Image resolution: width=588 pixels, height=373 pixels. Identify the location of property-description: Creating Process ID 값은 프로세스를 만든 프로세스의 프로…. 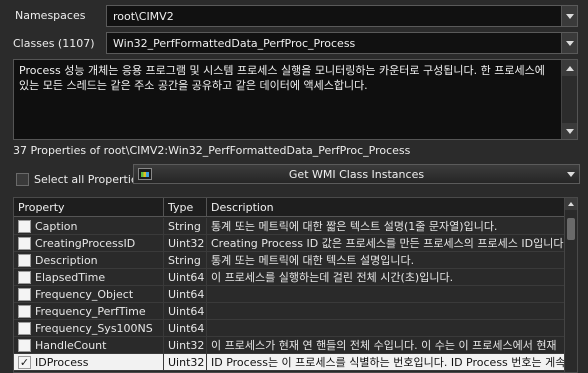
(387, 243).